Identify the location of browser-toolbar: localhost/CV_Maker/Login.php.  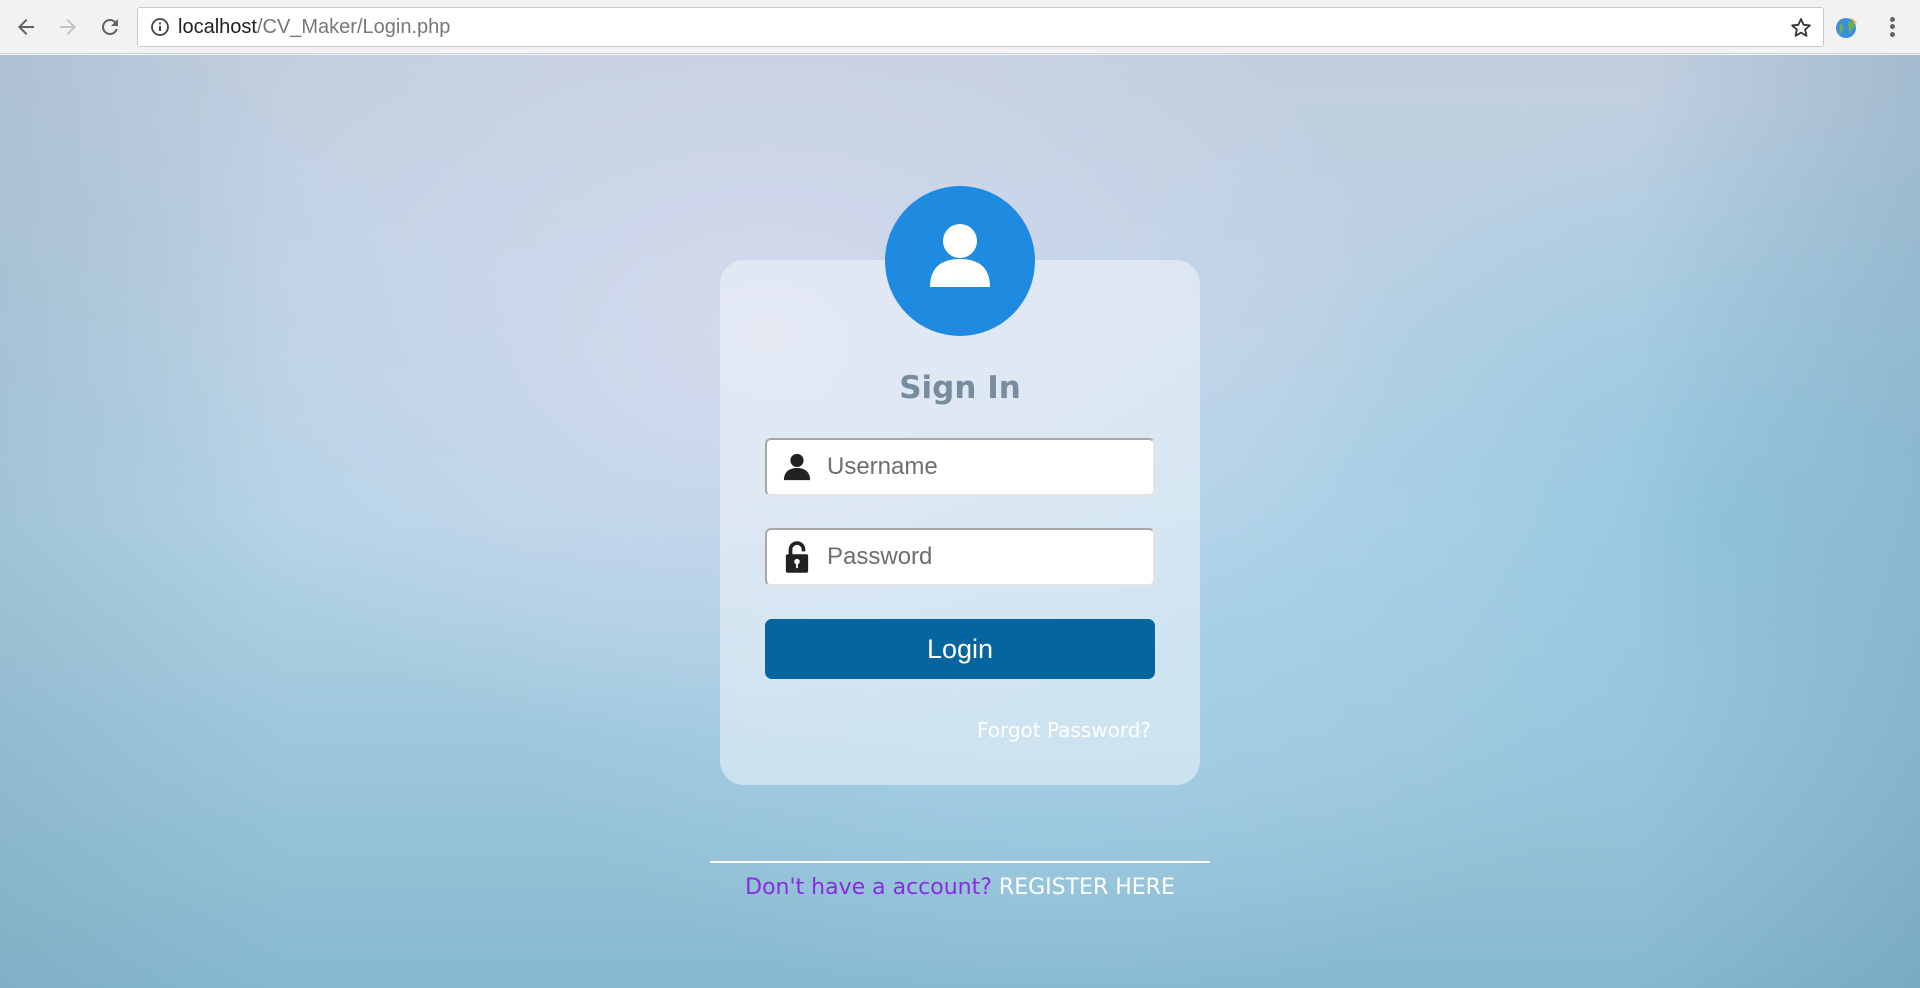
(960, 27).